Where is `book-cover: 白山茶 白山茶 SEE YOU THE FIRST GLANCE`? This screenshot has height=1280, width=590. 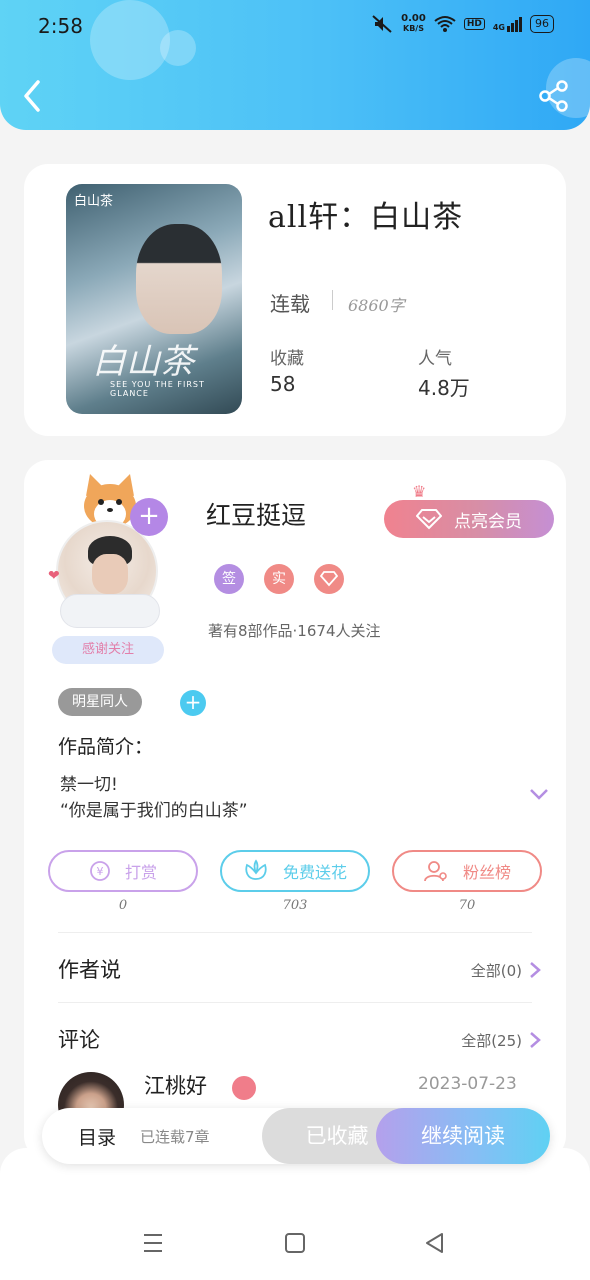 book-cover: 白山茶 白山茶 SEE YOU THE FIRST GLANCE is located at coordinates (154, 299).